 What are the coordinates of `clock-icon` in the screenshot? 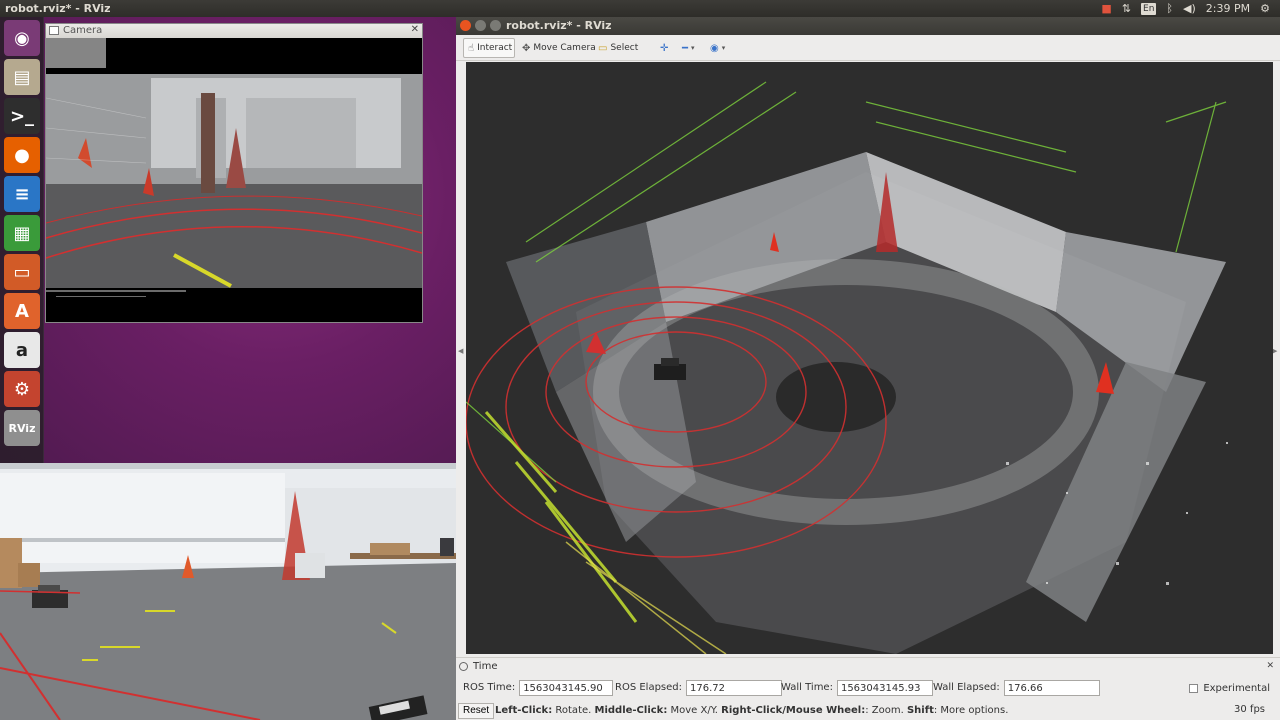 It's located at (463, 666).